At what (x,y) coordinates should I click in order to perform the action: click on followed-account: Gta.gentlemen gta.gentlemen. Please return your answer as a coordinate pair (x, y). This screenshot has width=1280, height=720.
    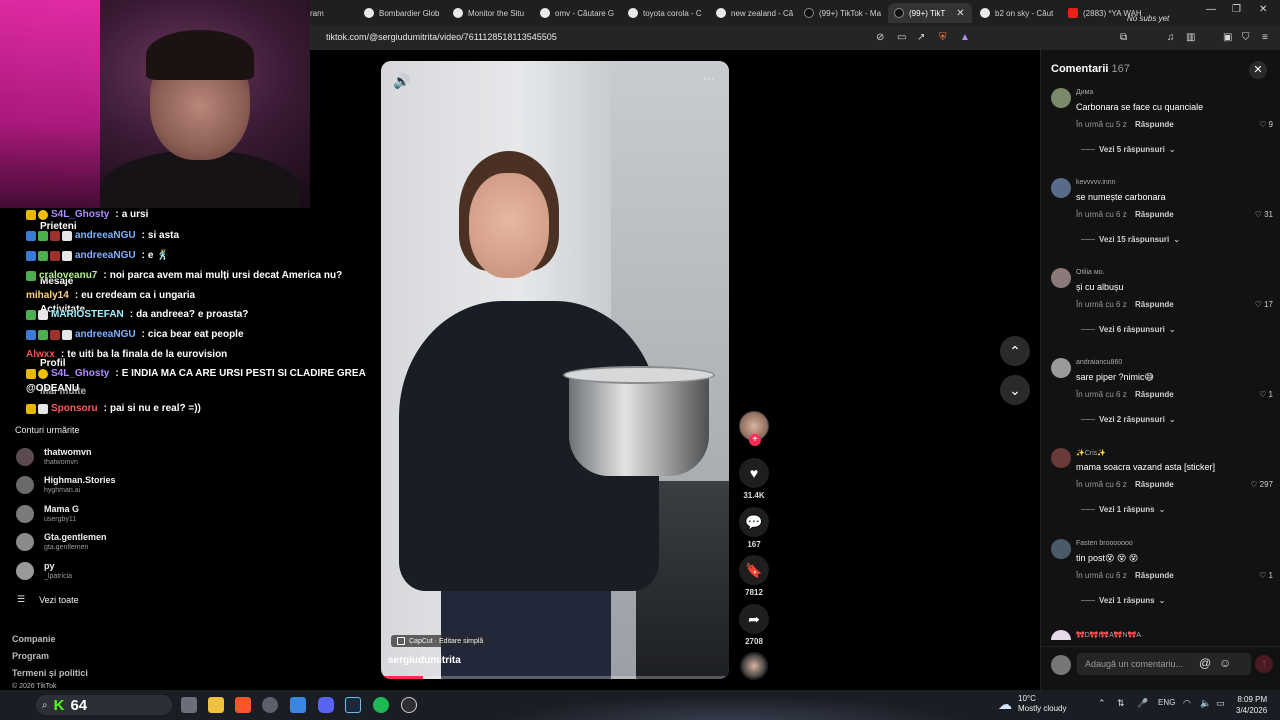
    Looking at the image, I should click on (61, 542).